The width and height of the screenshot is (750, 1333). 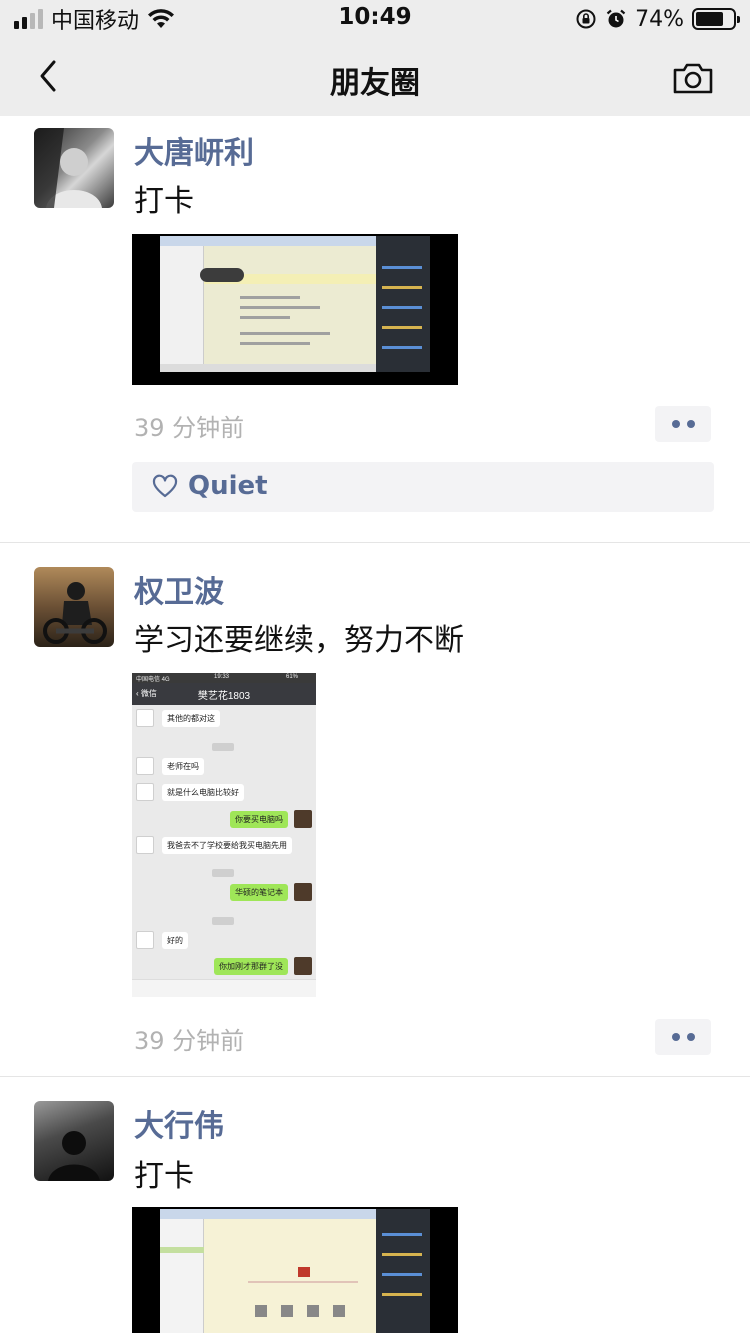 What do you see at coordinates (227, 845) in the screenshot?
I see `mock-message-bubble: 我爸去不了学校要给我买电脑先用` at bounding box center [227, 845].